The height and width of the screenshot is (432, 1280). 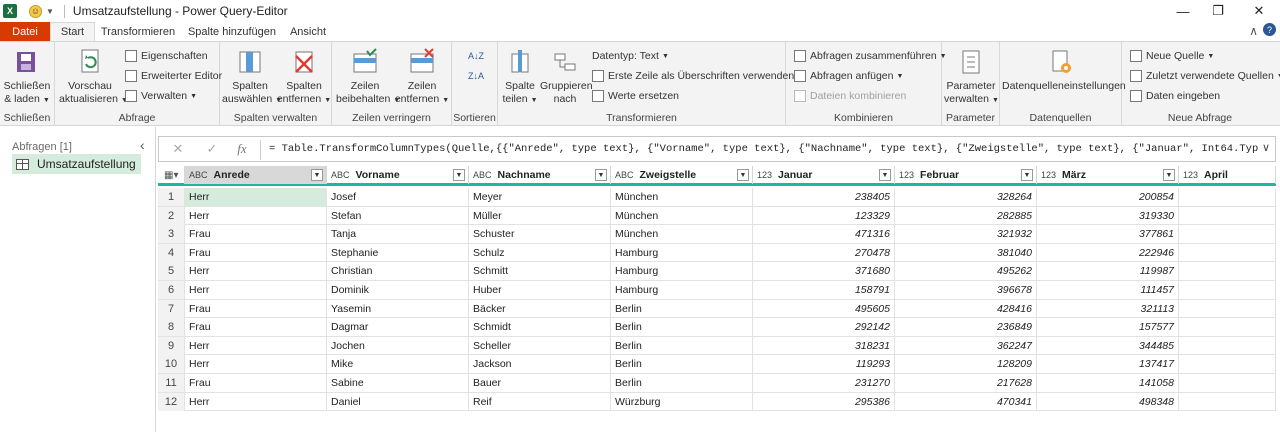 What do you see at coordinates (540, 308) in the screenshot?
I see `table-cell: Bäcker` at bounding box center [540, 308].